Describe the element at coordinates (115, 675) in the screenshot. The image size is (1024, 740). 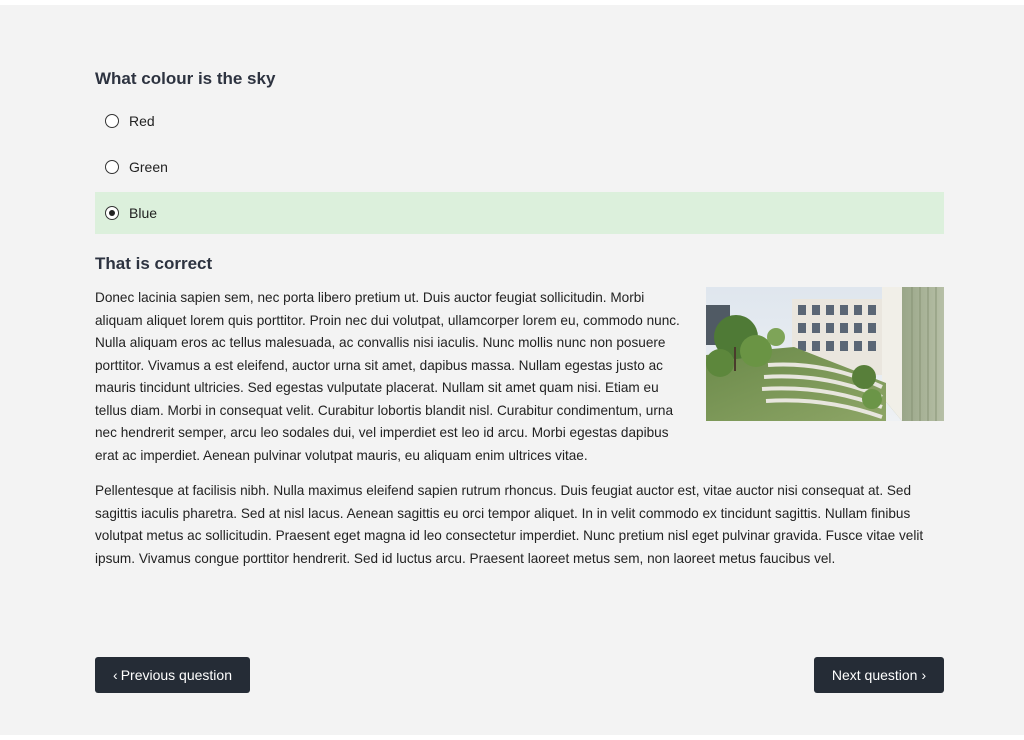
I see `chevron-left-icon: ‹` at that location.